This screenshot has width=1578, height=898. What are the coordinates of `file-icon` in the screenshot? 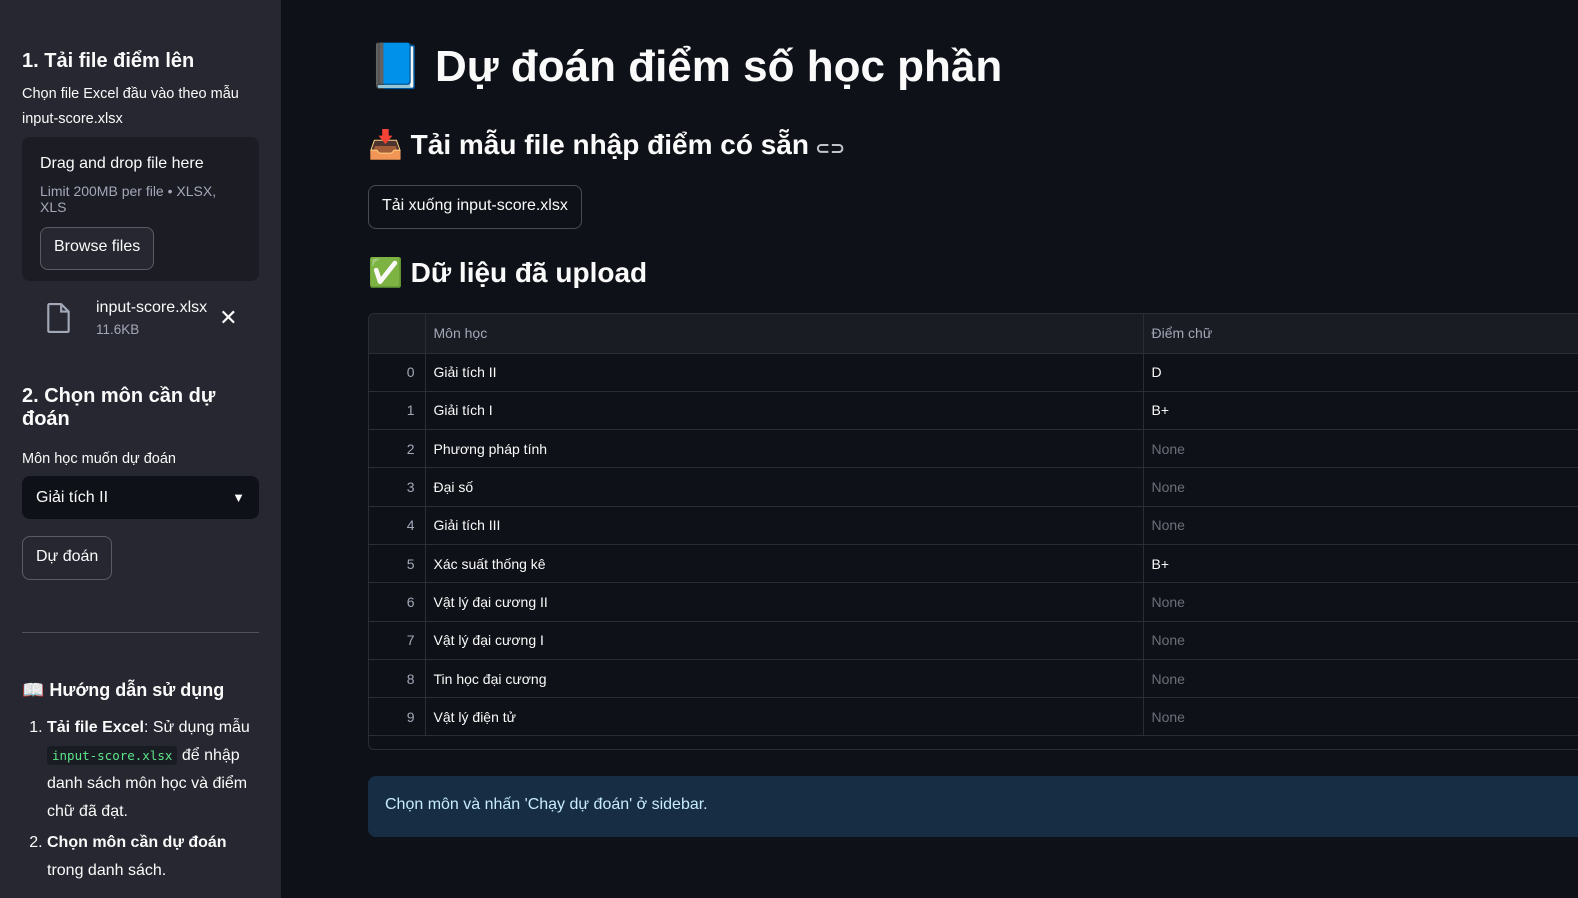 It's located at (58, 318).